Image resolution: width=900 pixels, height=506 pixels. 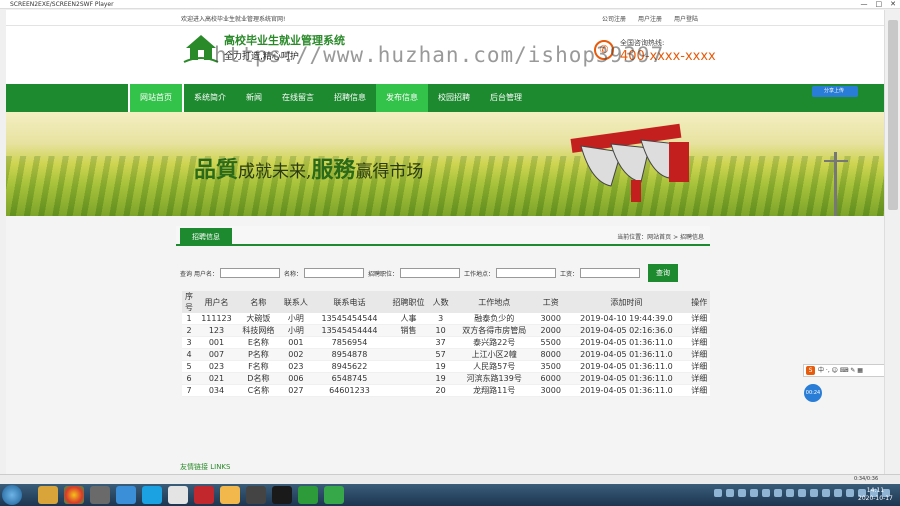 What do you see at coordinates (610, 273) in the screenshot?
I see `salary-input` at bounding box center [610, 273].